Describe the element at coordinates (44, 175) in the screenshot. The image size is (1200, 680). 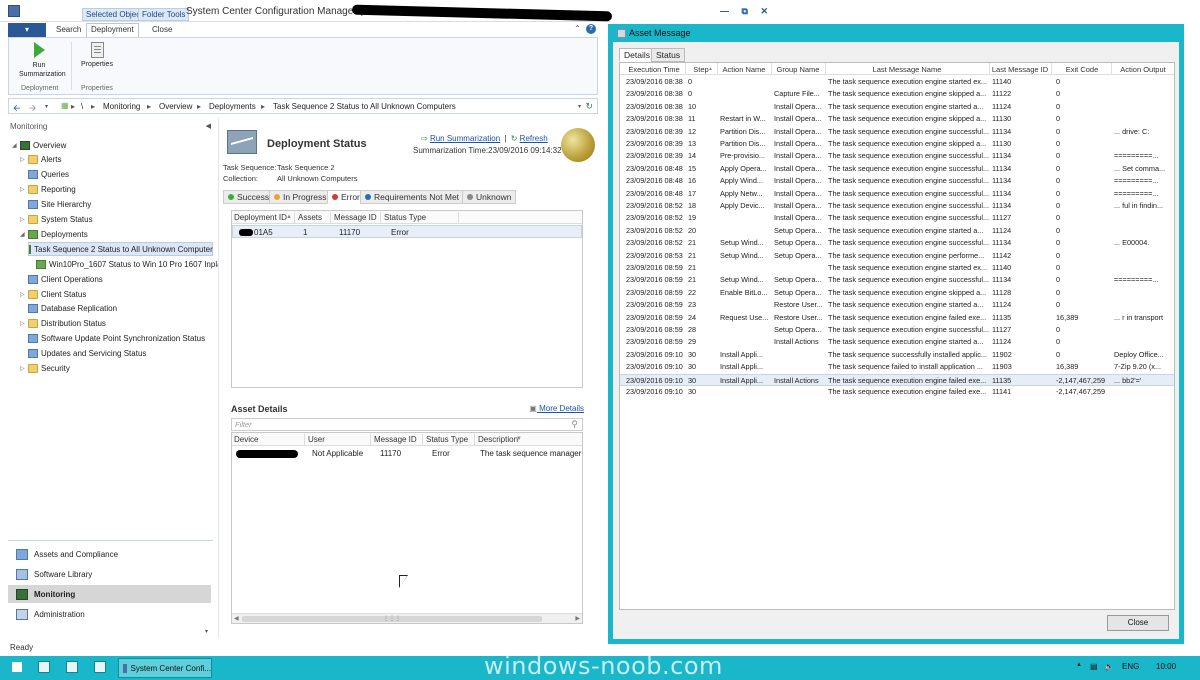
I see `nav-tree-item: Queries` at that location.